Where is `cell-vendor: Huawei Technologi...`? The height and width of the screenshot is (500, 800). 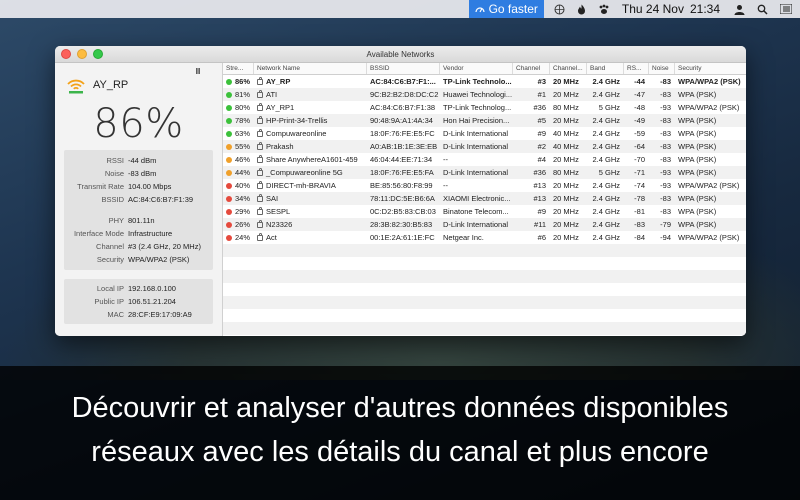
cell-vendor: Huawei Technologi... is located at coordinates (478, 94).